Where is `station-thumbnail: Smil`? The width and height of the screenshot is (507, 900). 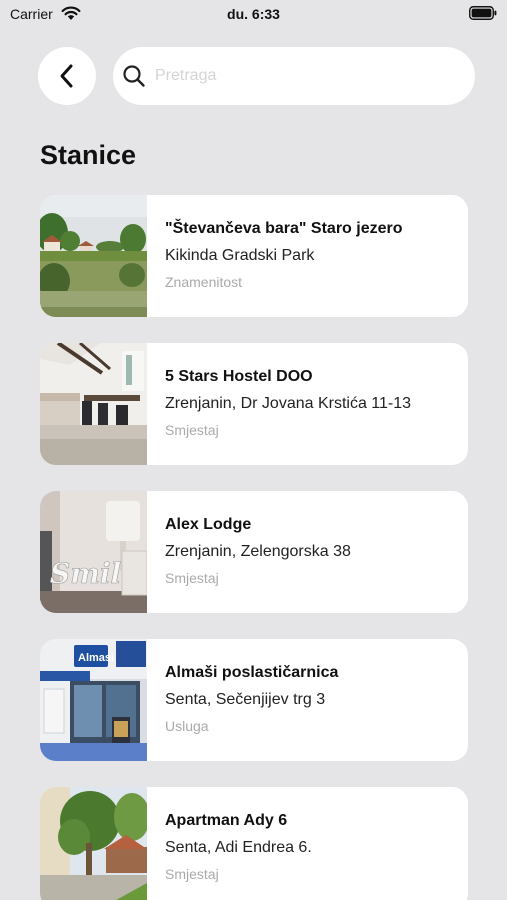 station-thumbnail: Smil is located at coordinates (93, 552).